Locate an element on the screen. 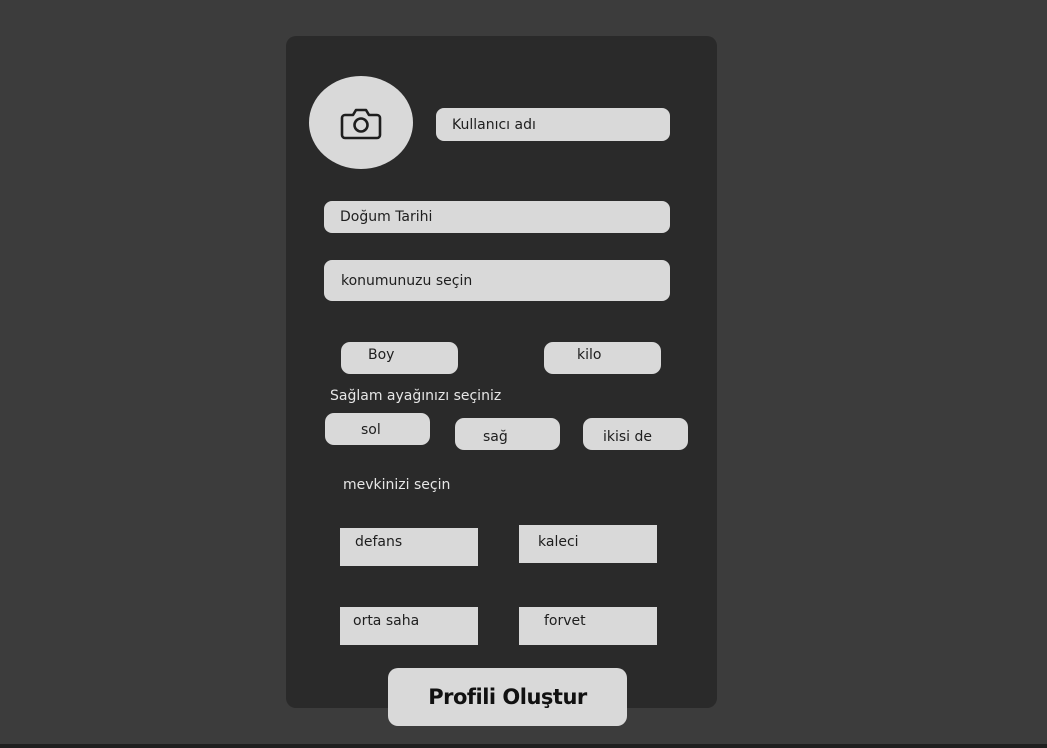  create-profile-button: Profili Oluştur is located at coordinates (507, 697).